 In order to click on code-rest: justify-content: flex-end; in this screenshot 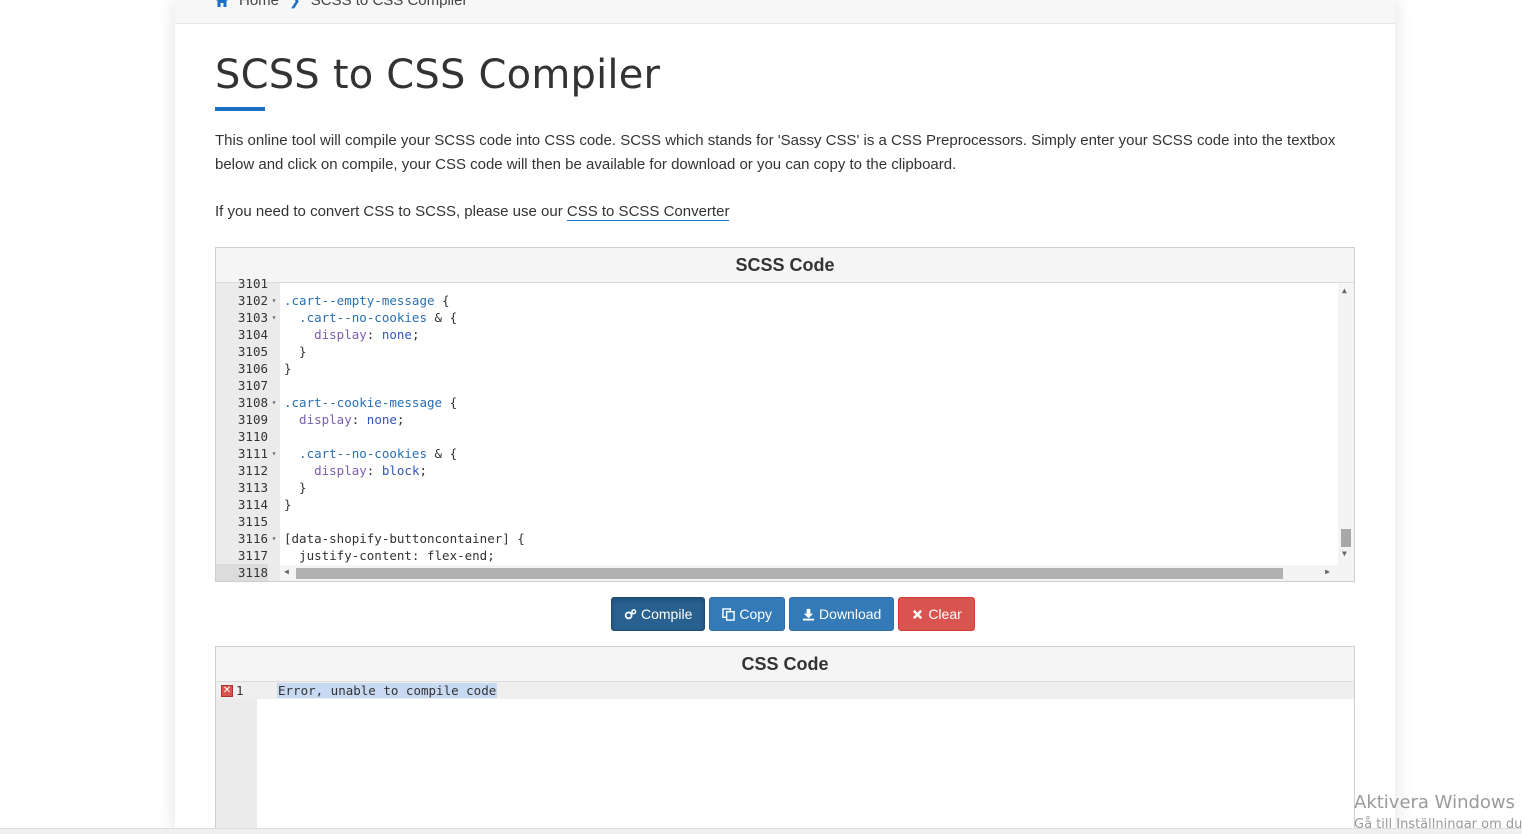, I will do `click(389, 555)`.